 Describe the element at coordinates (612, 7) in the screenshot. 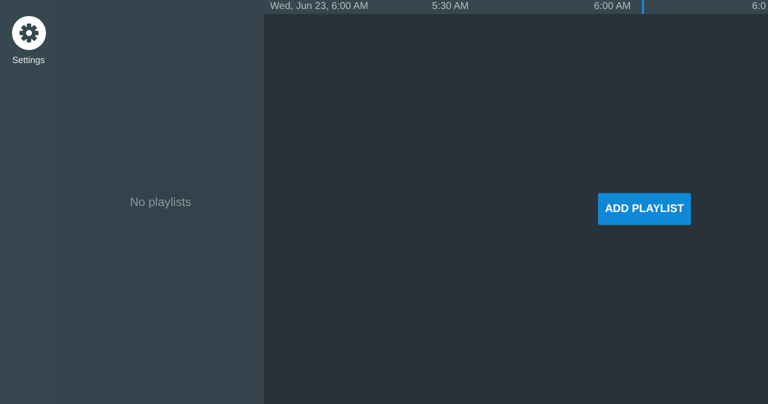

I see `time-tick-label: 6:00 AM` at that location.